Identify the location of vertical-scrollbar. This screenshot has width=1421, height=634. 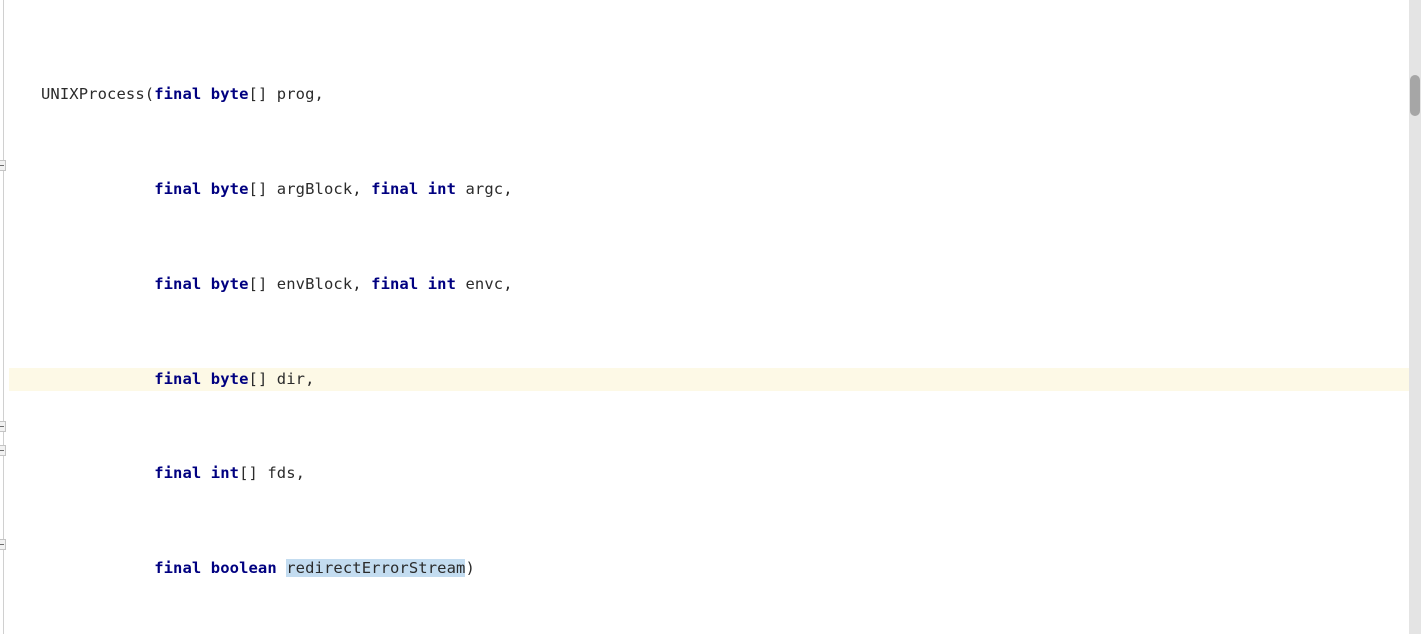
(1415, 317).